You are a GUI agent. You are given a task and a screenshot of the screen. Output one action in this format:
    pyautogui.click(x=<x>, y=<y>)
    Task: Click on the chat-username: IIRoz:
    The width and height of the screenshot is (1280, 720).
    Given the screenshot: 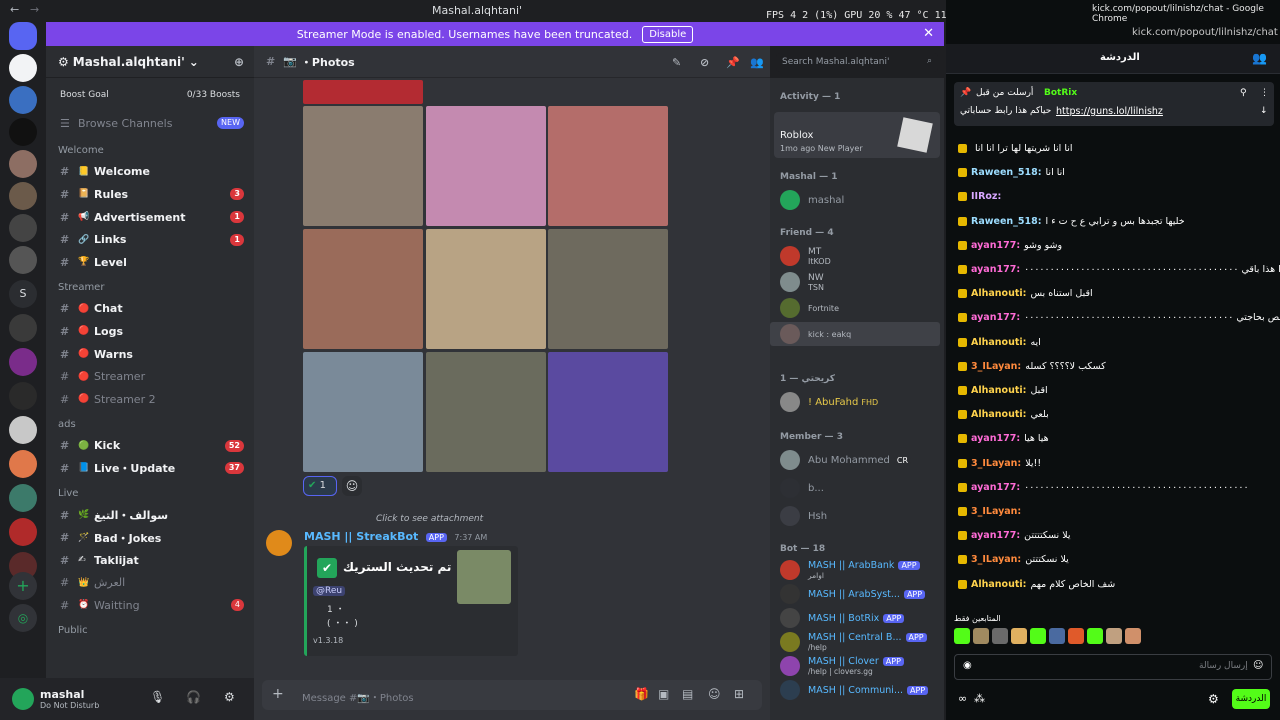 What is the action you would take?
    pyautogui.click(x=986, y=196)
    